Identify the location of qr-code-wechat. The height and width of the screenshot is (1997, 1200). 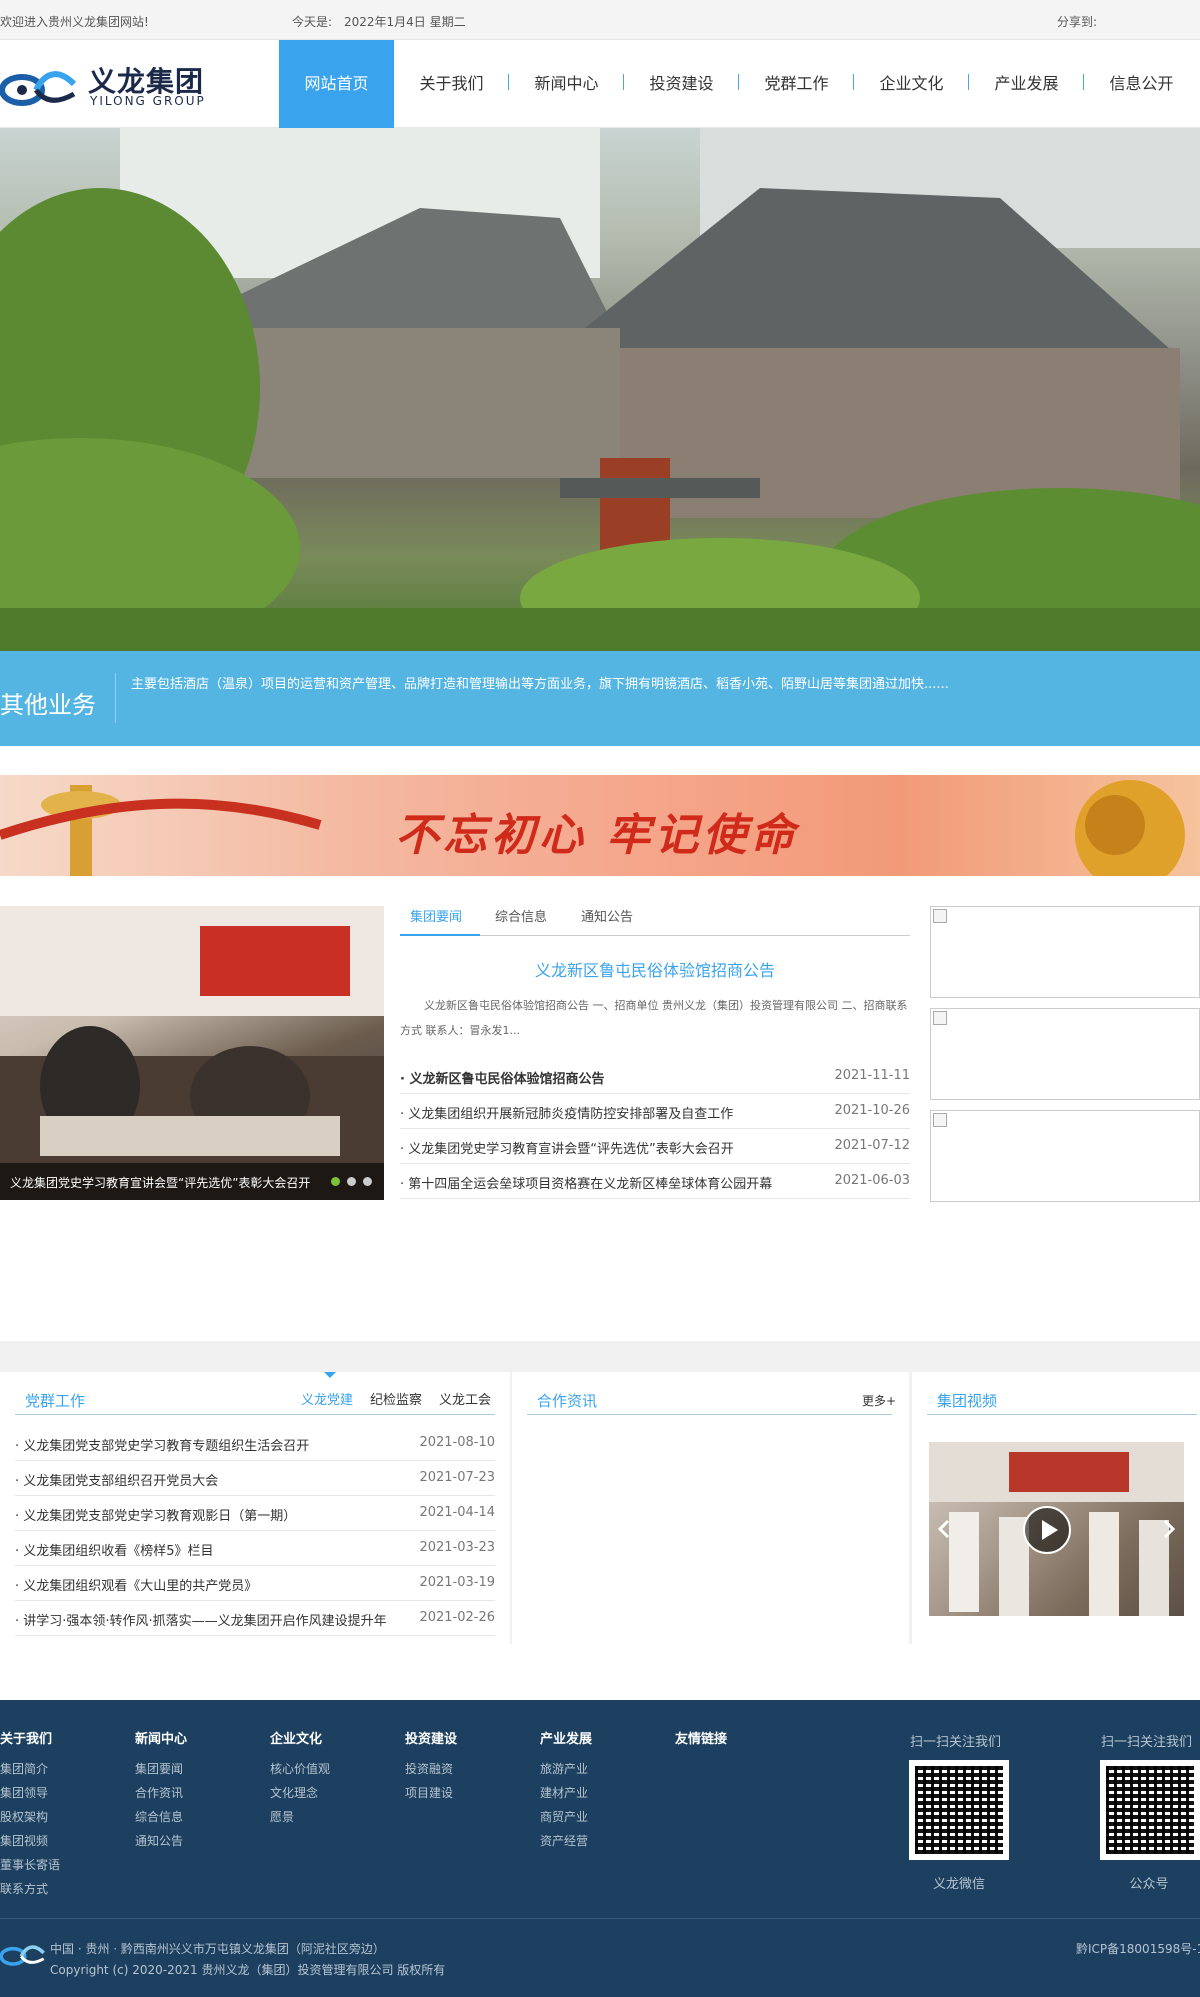
(959, 1810).